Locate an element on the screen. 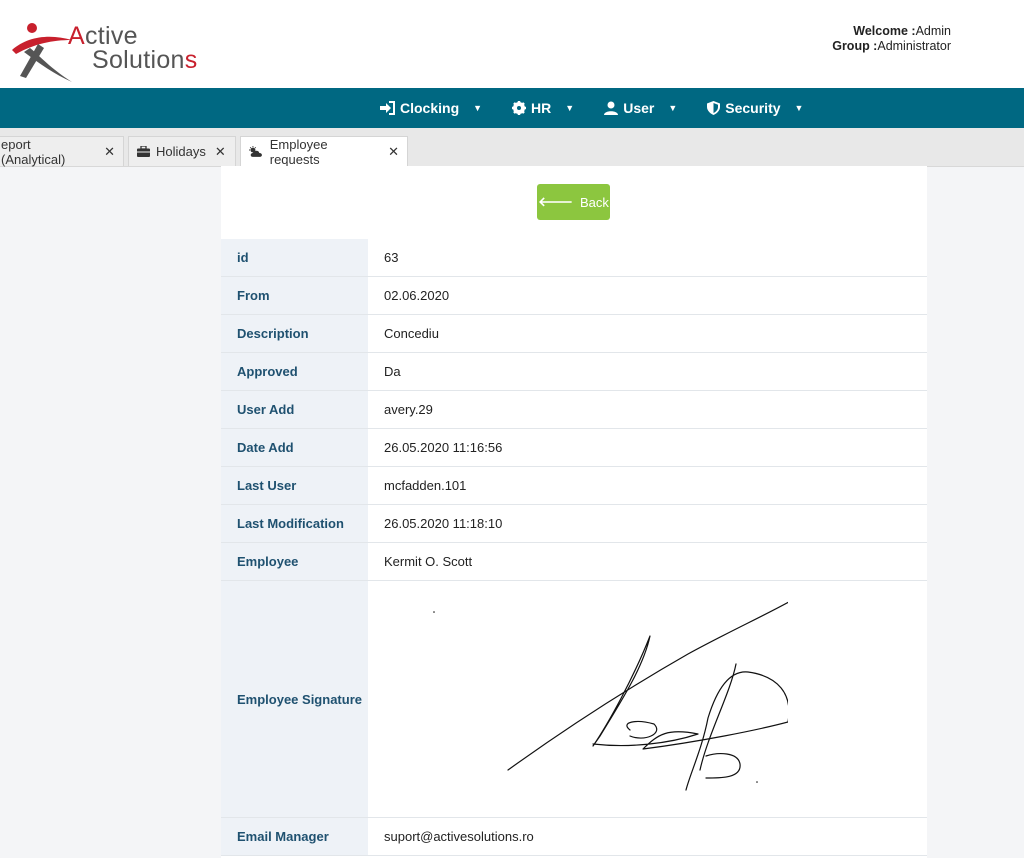 The image size is (1024, 858). tab-label: Holidays is located at coordinates (181, 151).